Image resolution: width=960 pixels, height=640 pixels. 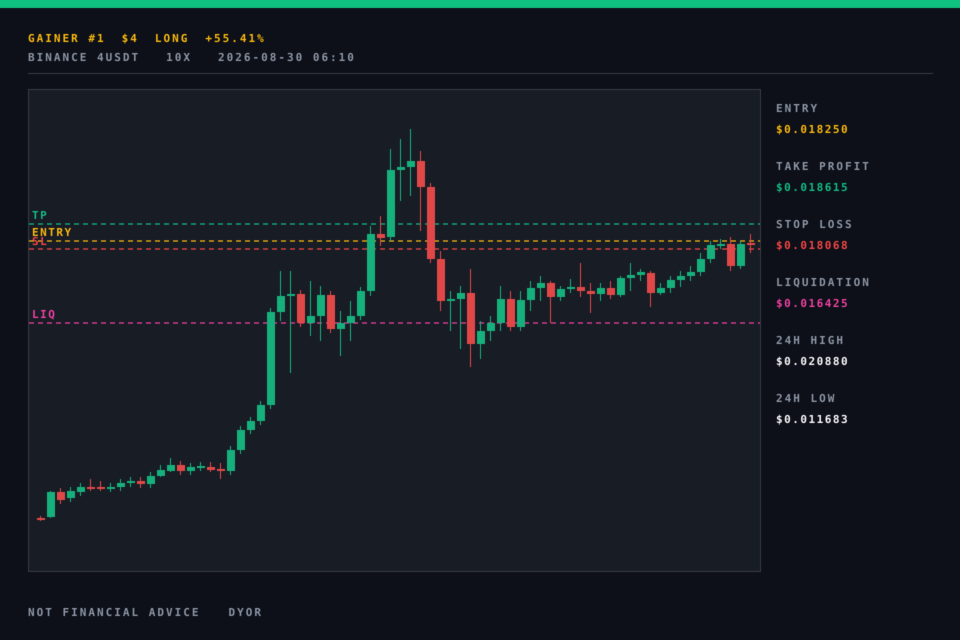 What do you see at coordinates (179, 57) in the screenshot?
I see `signal-meta: 10X` at bounding box center [179, 57].